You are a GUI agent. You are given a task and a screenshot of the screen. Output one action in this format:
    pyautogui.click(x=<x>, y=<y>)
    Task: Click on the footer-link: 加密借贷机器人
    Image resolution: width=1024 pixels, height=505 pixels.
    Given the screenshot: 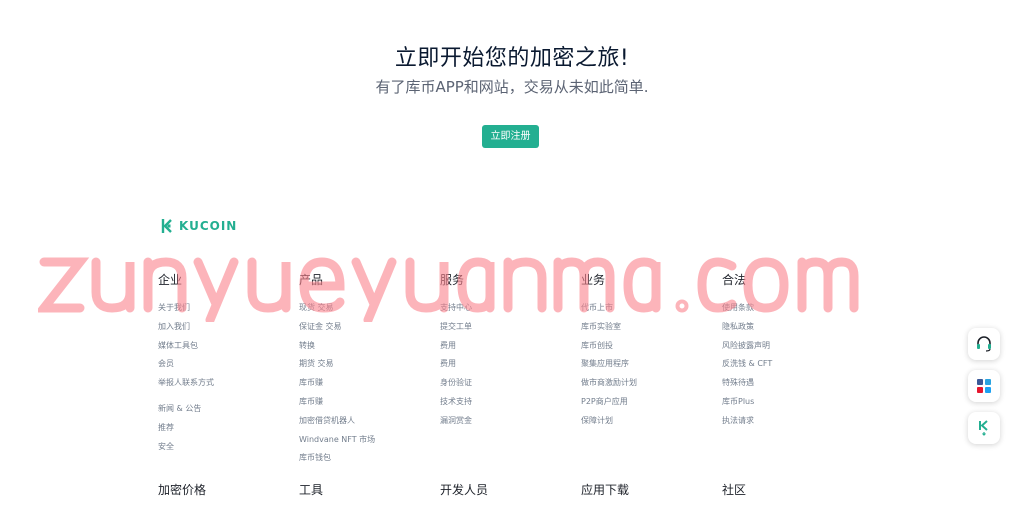 What is the action you would take?
    pyautogui.click(x=364, y=425)
    